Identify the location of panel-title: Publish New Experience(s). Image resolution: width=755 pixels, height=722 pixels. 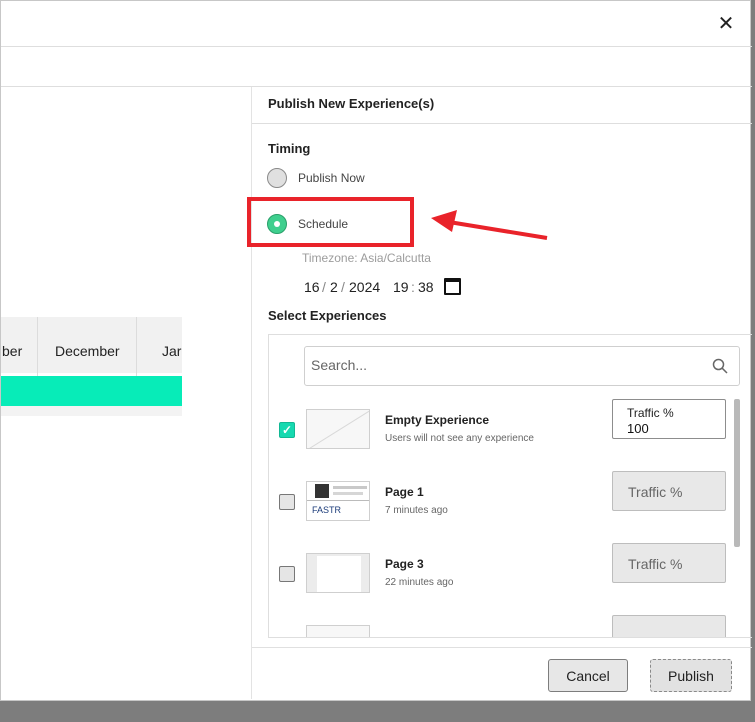
(351, 103).